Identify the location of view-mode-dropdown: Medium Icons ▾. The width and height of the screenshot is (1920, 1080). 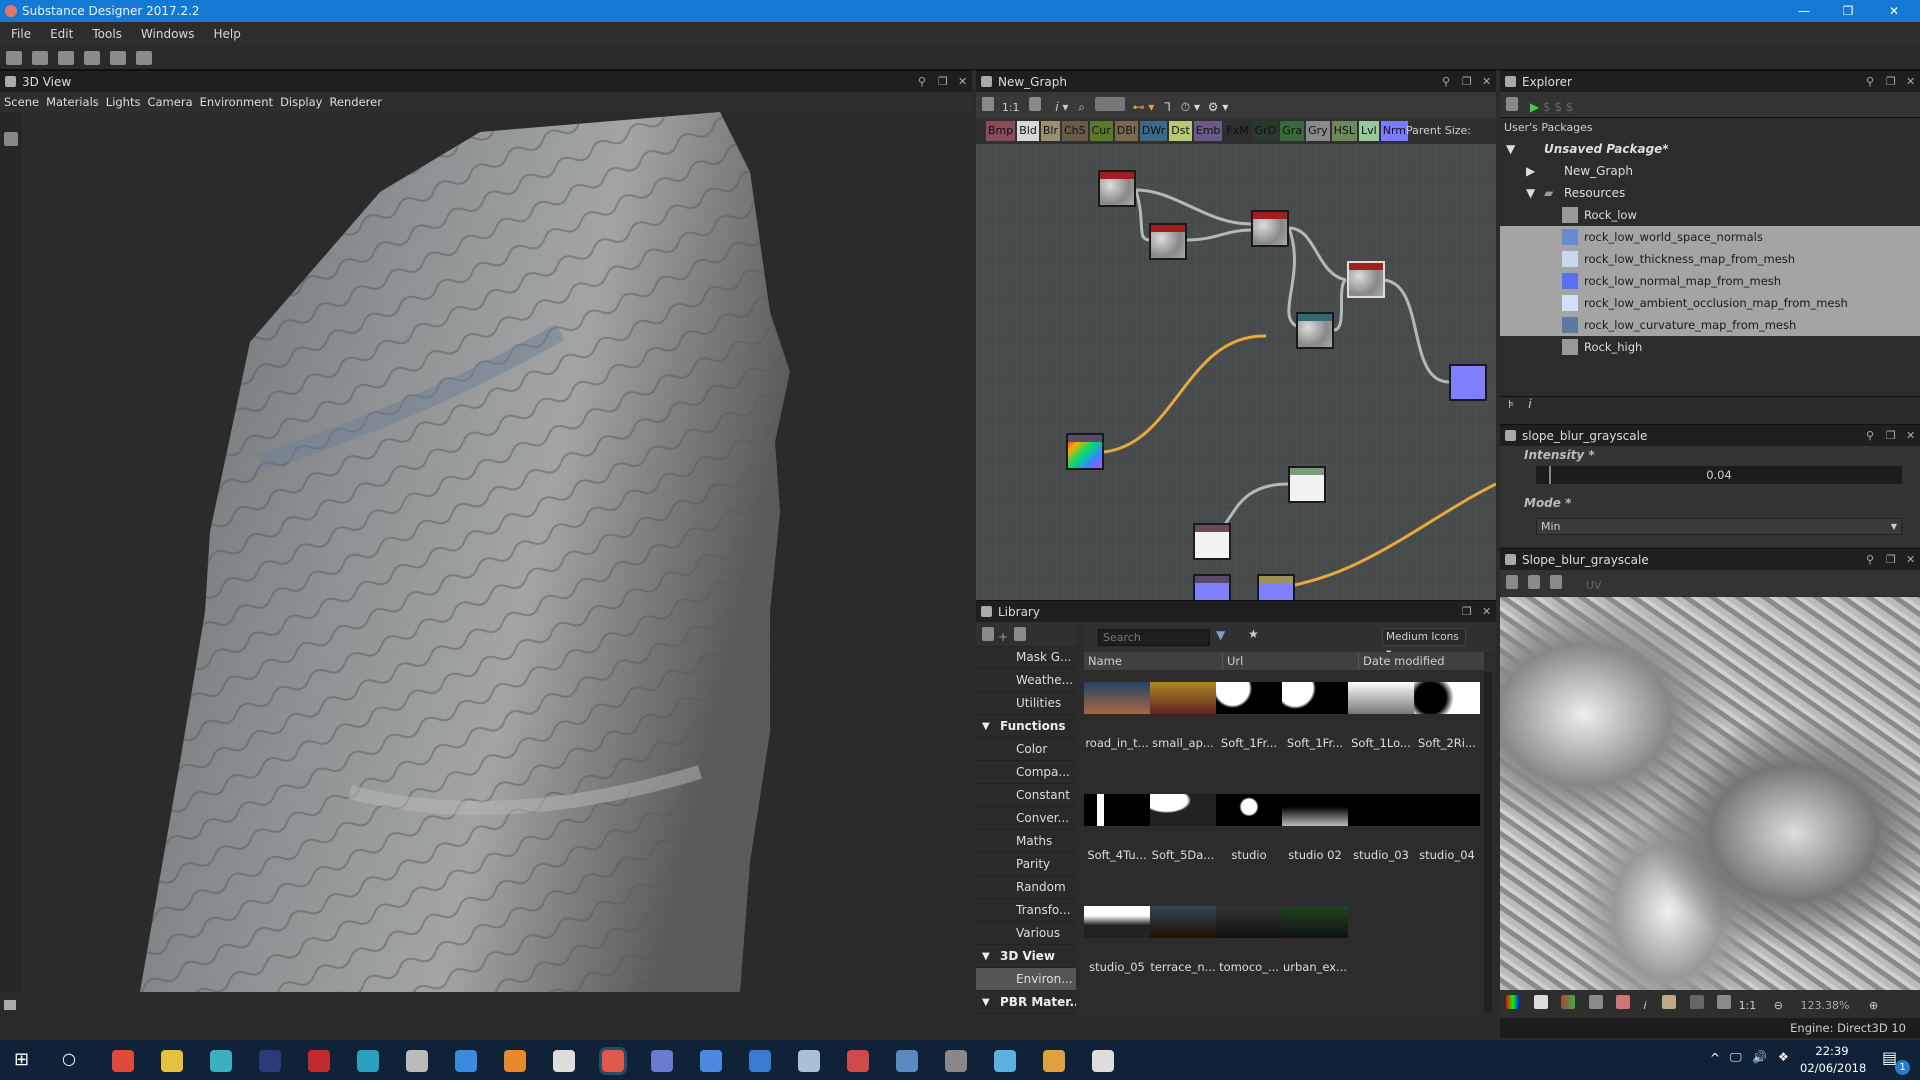
(1424, 643).